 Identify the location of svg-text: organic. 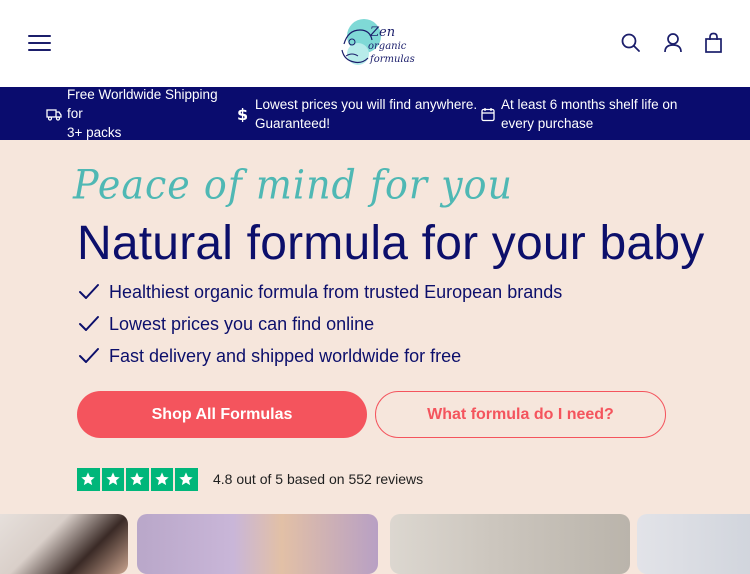
(387, 46).